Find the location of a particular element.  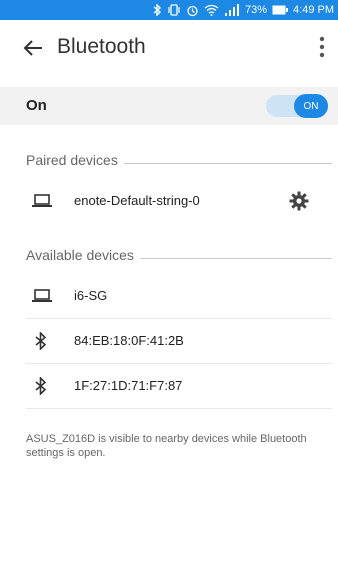

available-devices-title: Available devices is located at coordinates (80, 255).